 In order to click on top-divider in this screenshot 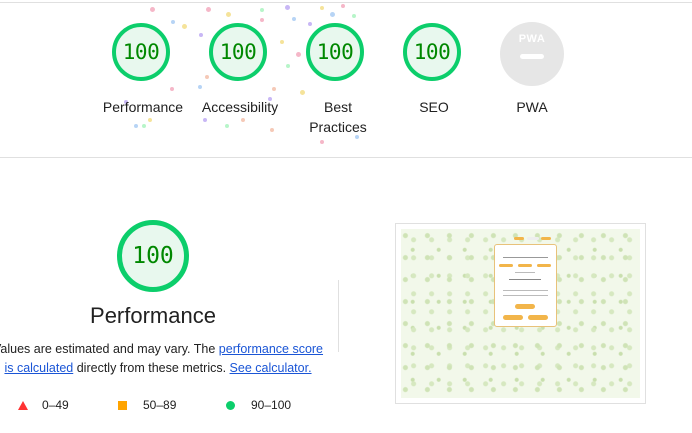, I will do `click(346, 2)`.